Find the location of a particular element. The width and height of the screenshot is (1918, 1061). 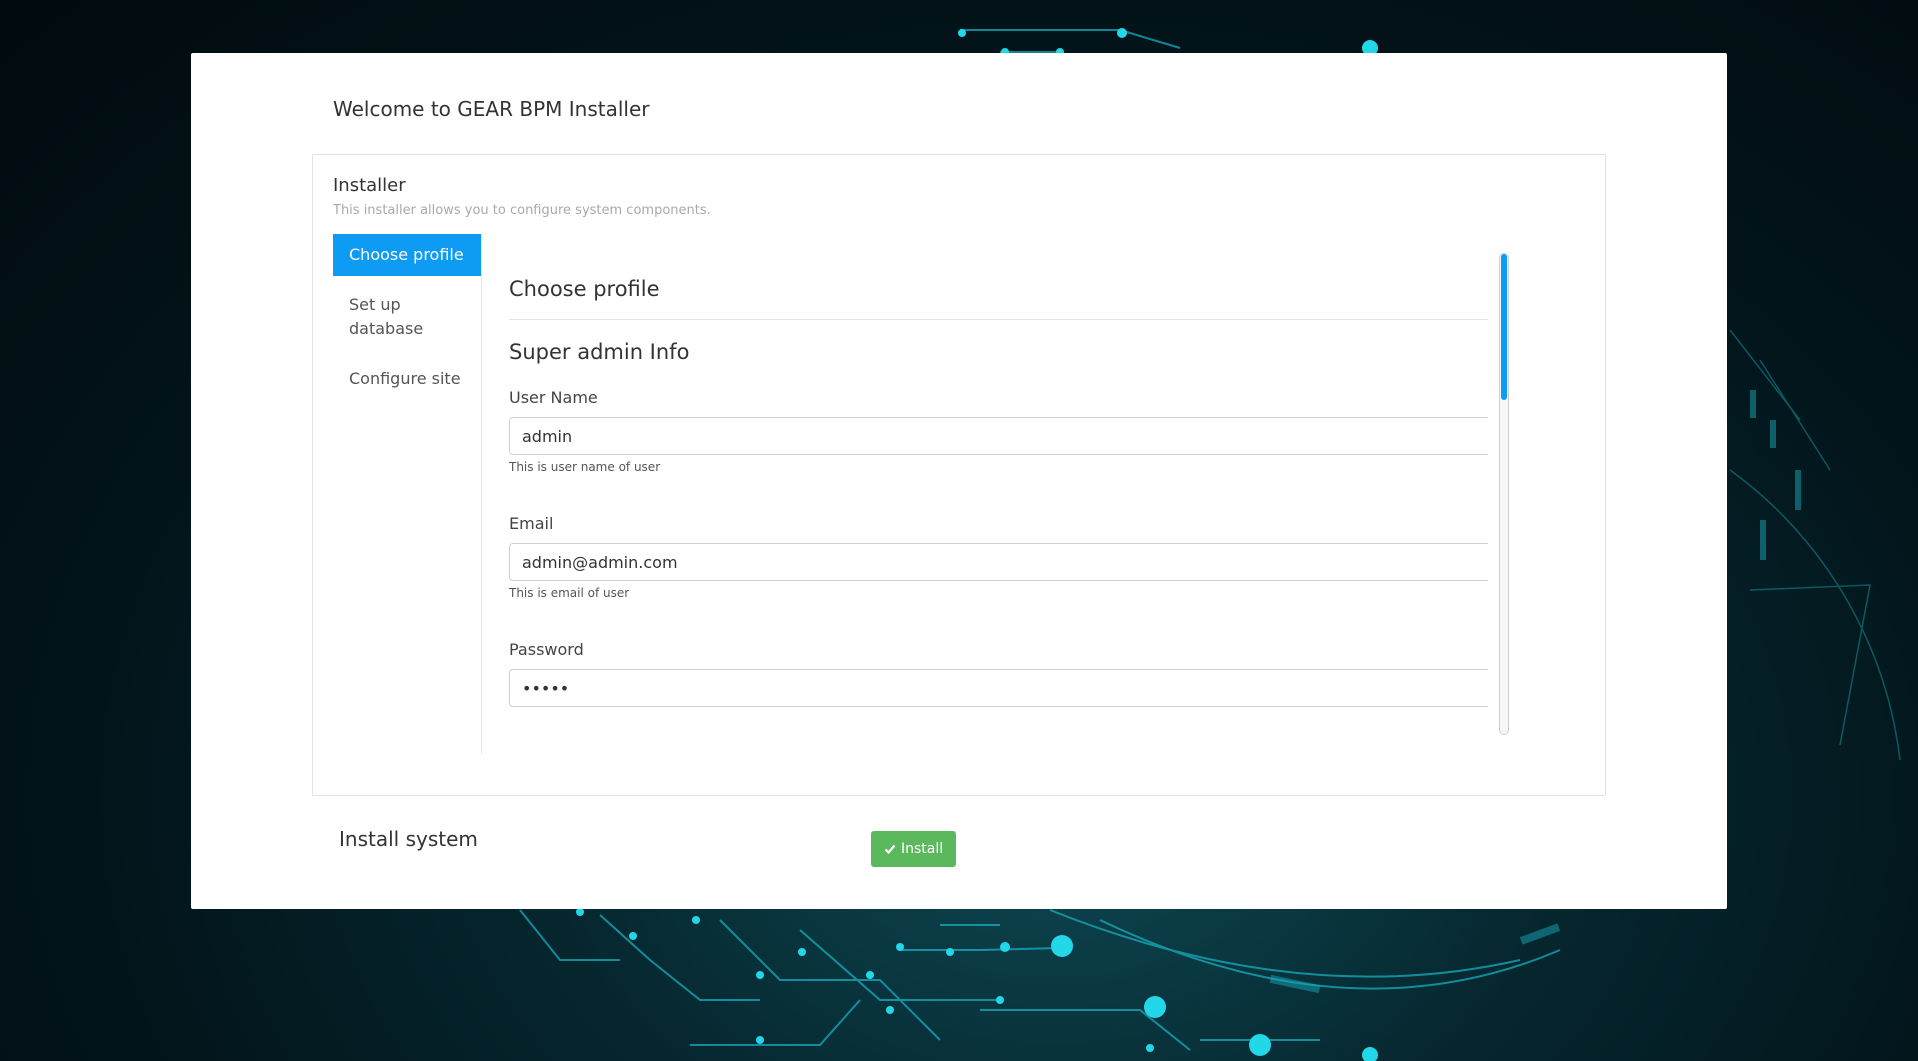

subsection-title: Super admin Info is located at coordinates (599, 352).